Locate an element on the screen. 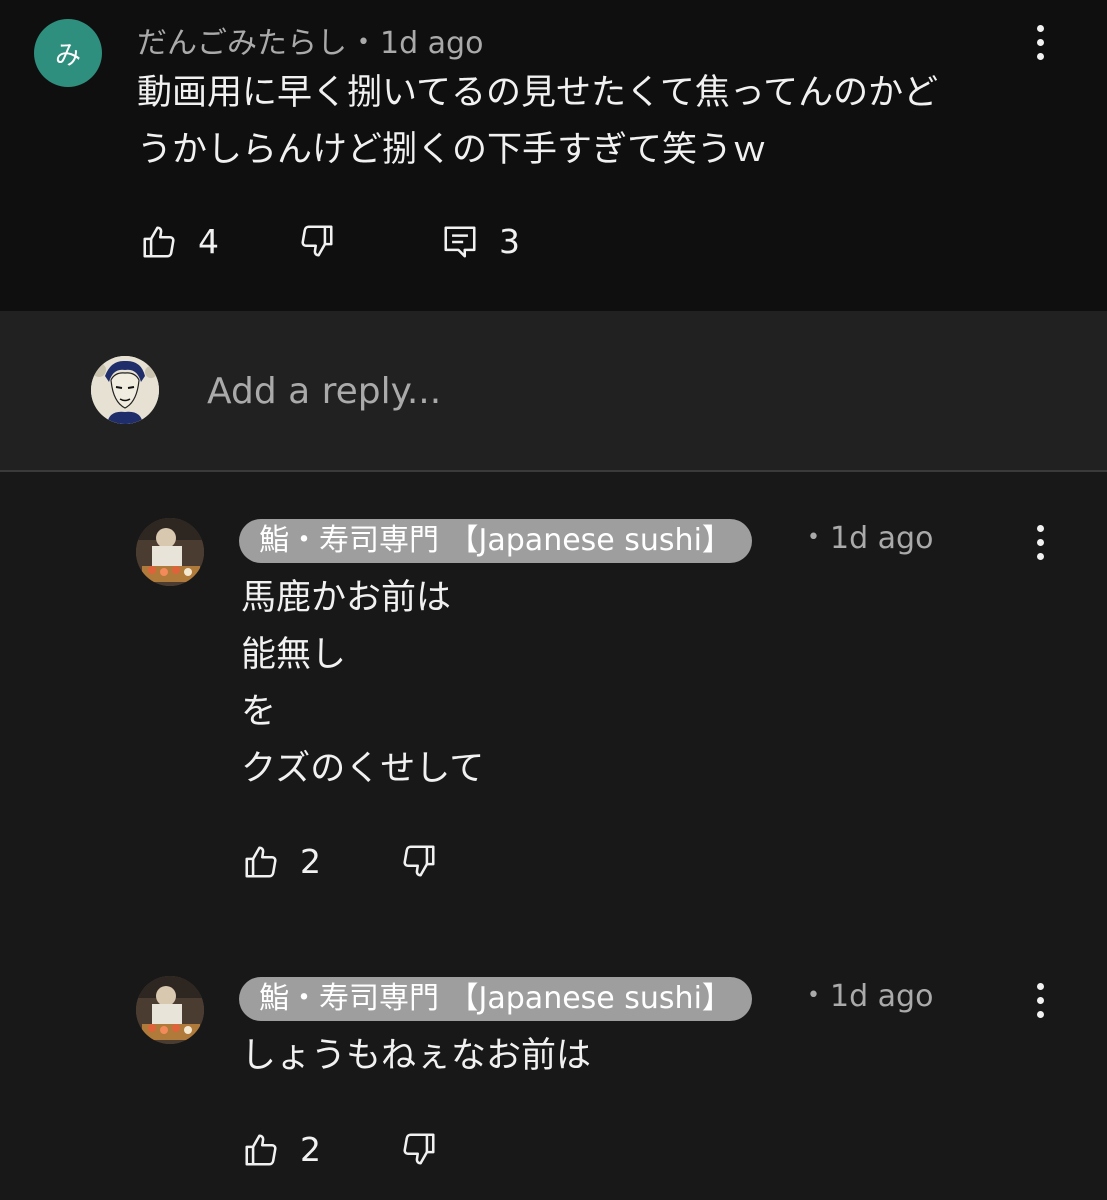  comment-time: 1d ago is located at coordinates (431, 43).